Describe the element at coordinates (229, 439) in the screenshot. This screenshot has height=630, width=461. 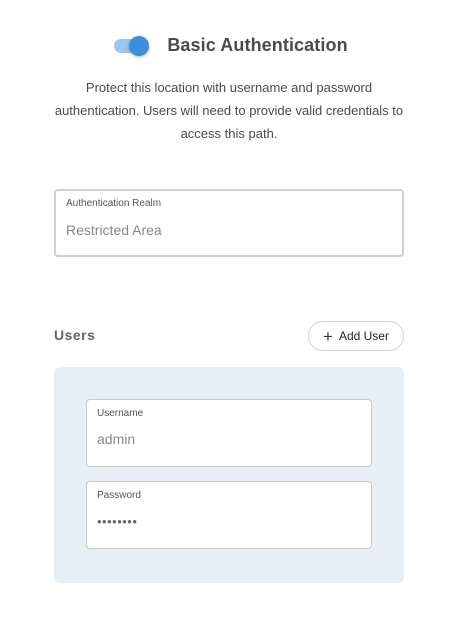
I see `username-input` at that location.